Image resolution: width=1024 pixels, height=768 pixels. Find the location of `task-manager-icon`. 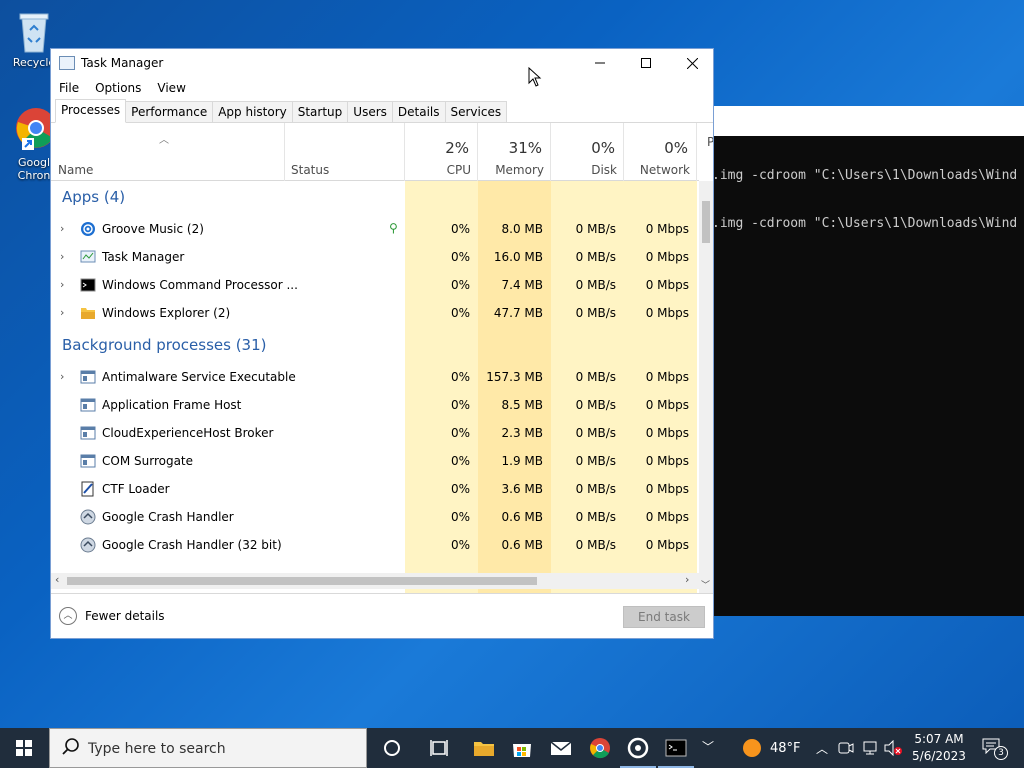

task-manager-icon is located at coordinates (88, 256).